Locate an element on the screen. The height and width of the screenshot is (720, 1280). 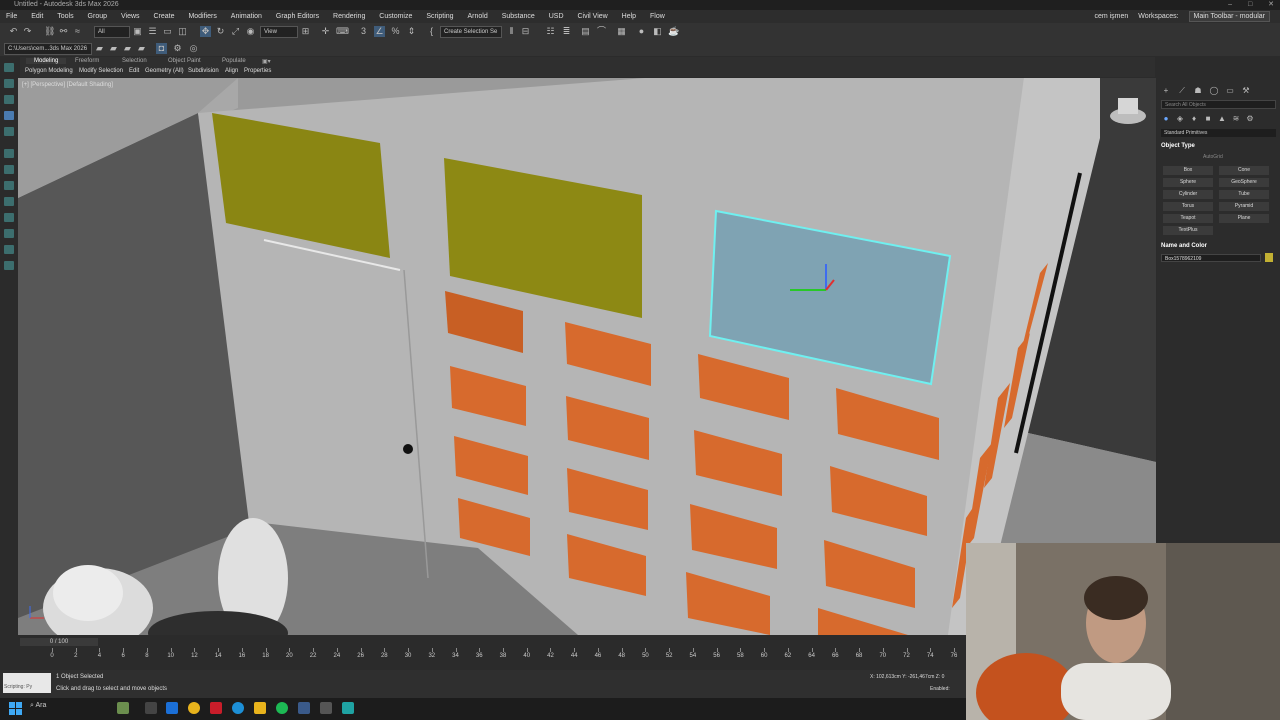
settings-icon: ⚙ is located at coordinates (177, 48).